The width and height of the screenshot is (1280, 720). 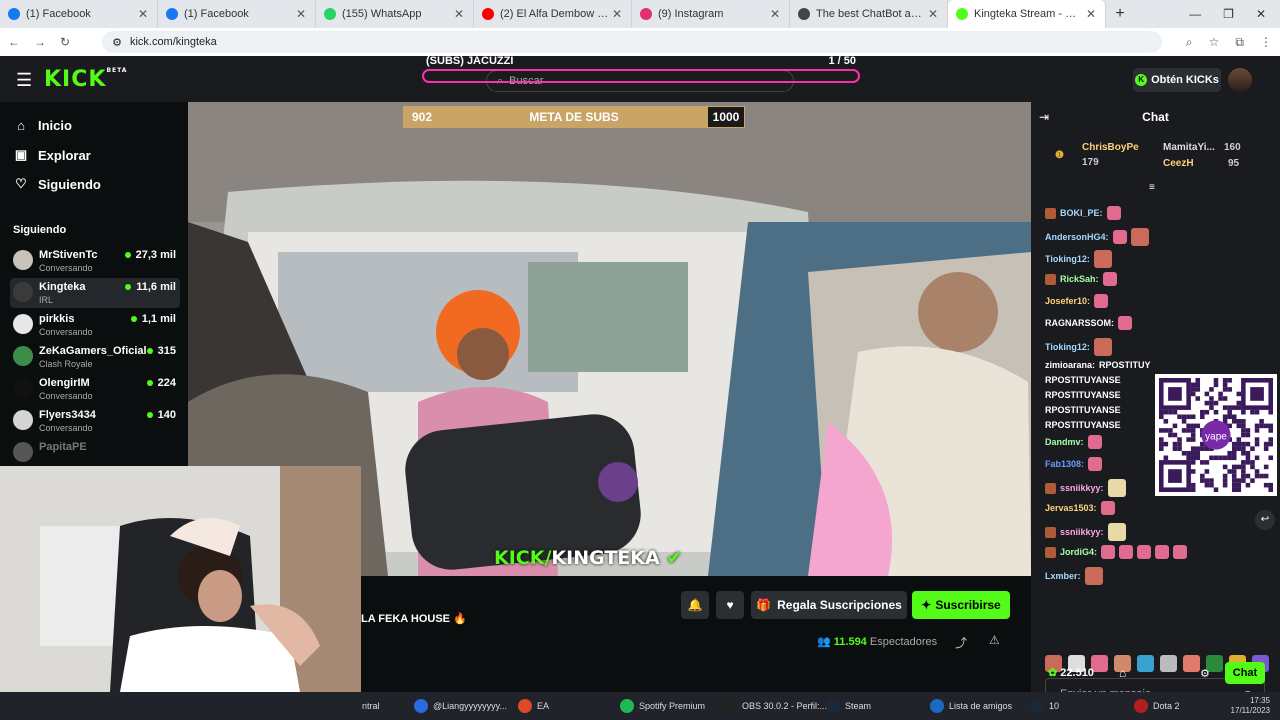 What do you see at coordinates (1232, 147) in the screenshot?
I see `gifter-count: 160` at bounding box center [1232, 147].